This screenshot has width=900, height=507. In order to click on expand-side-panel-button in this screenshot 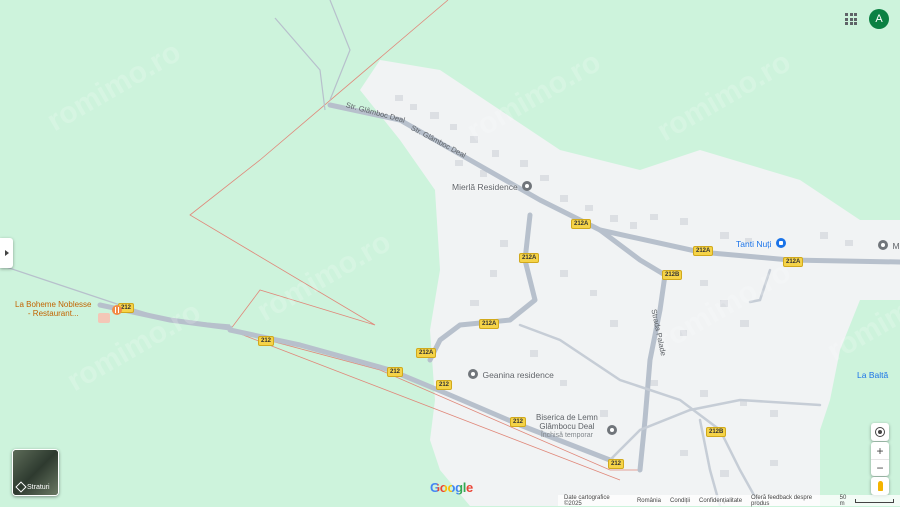, I will do `click(6, 253)`.